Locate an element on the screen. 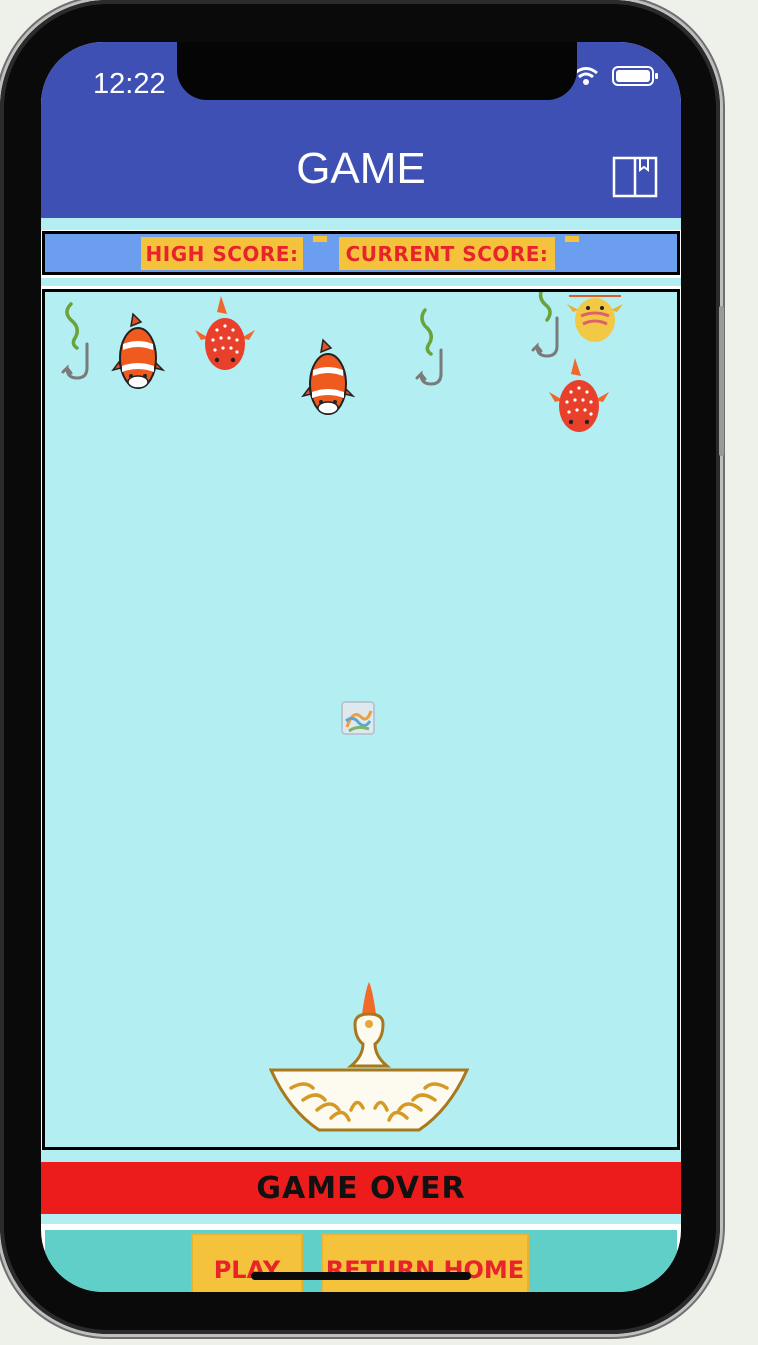 The height and width of the screenshot is (1345, 758). broken-image-icon is located at coordinates (358, 718).